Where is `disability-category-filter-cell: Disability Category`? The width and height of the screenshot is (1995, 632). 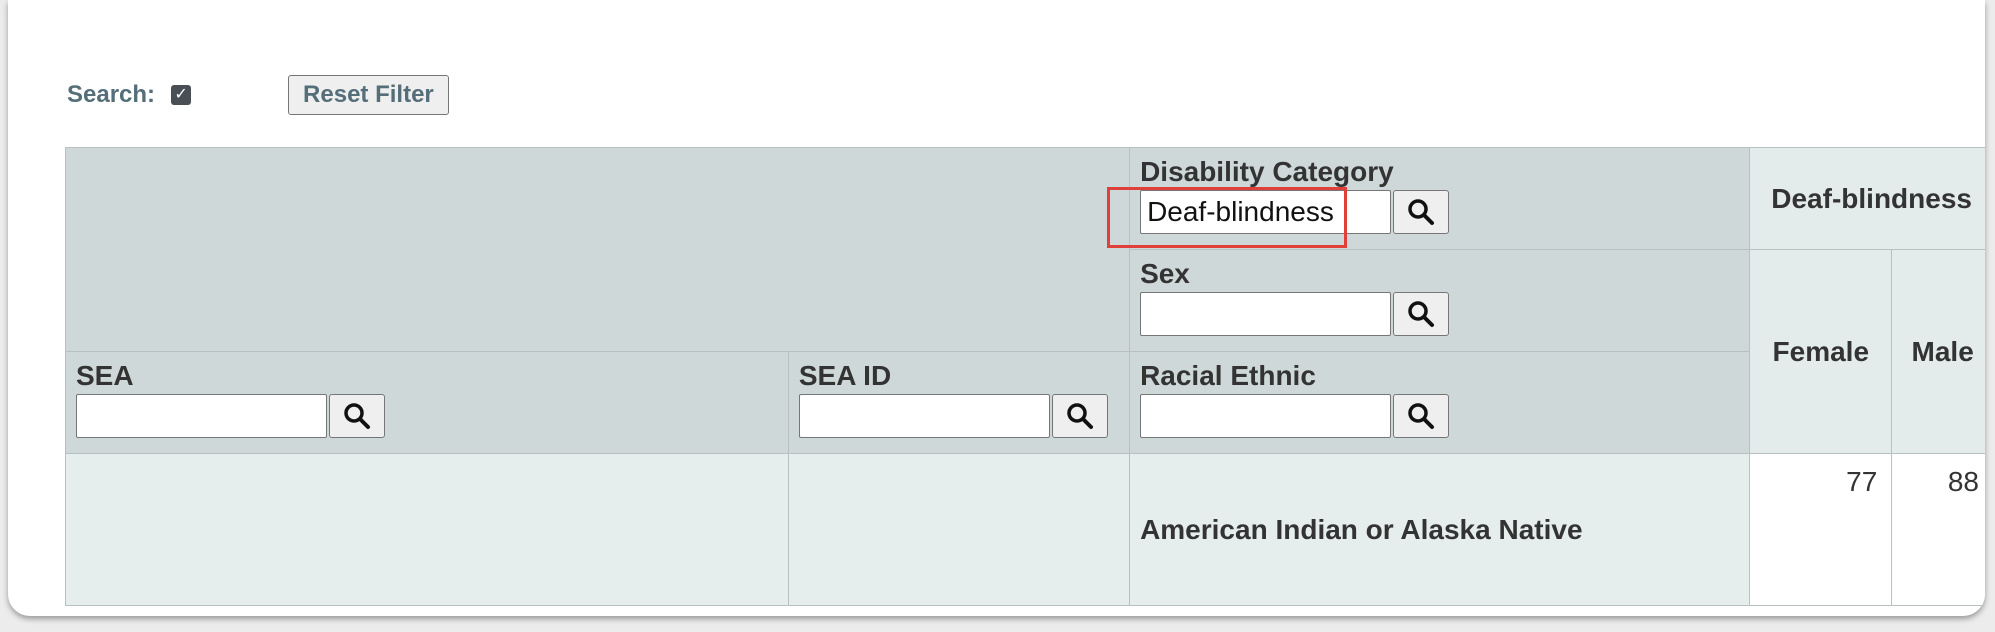 disability-category-filter-cell: Disability Category is located at coordinates (1440, 198).